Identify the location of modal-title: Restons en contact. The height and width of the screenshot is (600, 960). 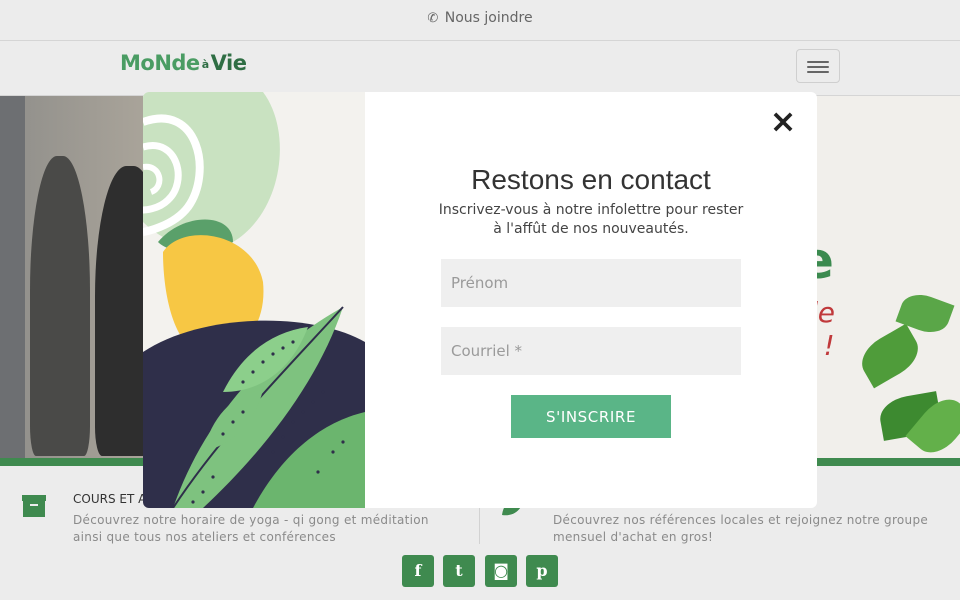
(591, 179).